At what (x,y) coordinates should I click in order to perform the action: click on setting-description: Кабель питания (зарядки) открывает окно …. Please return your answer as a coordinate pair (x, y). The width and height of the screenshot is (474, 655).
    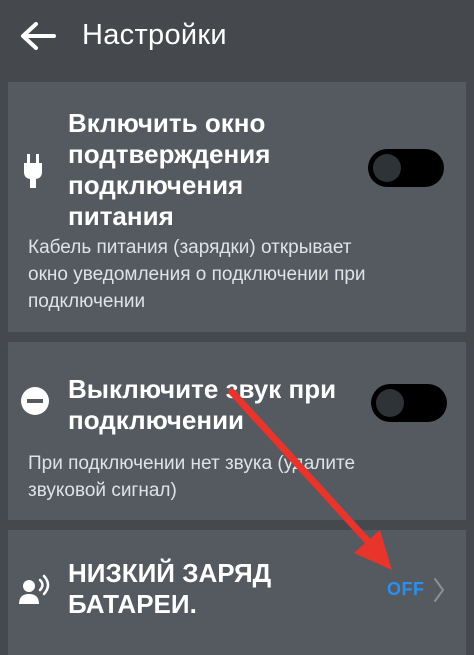
    Looking at the image, I should click on (197, 274).